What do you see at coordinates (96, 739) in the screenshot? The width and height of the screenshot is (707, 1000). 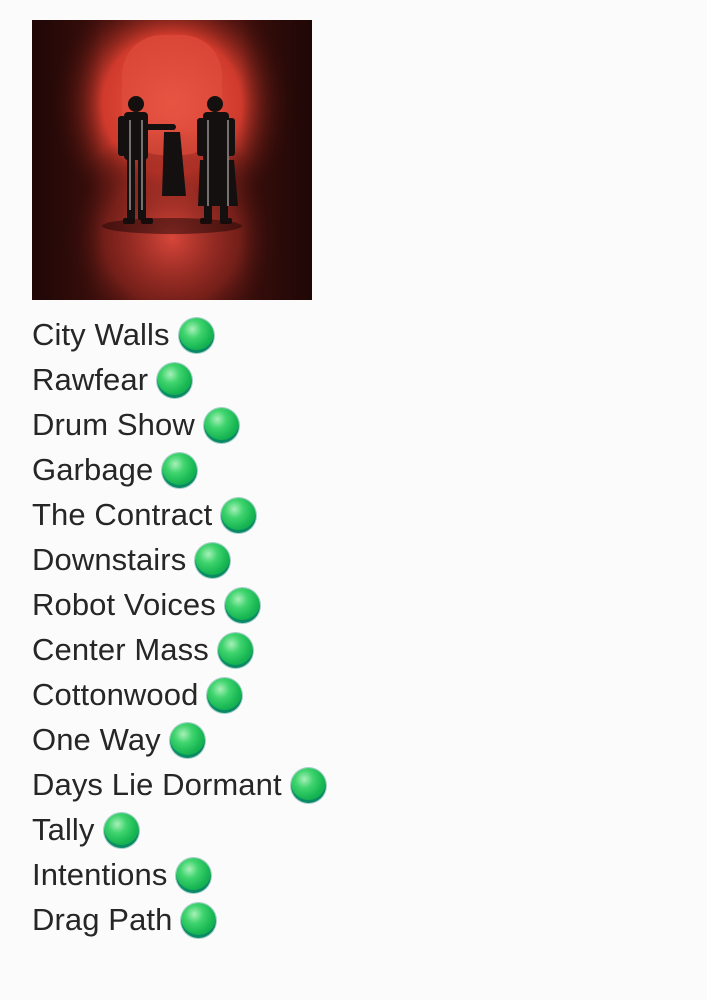 I see `track-name: One Way` at bounding box center [96, 739].